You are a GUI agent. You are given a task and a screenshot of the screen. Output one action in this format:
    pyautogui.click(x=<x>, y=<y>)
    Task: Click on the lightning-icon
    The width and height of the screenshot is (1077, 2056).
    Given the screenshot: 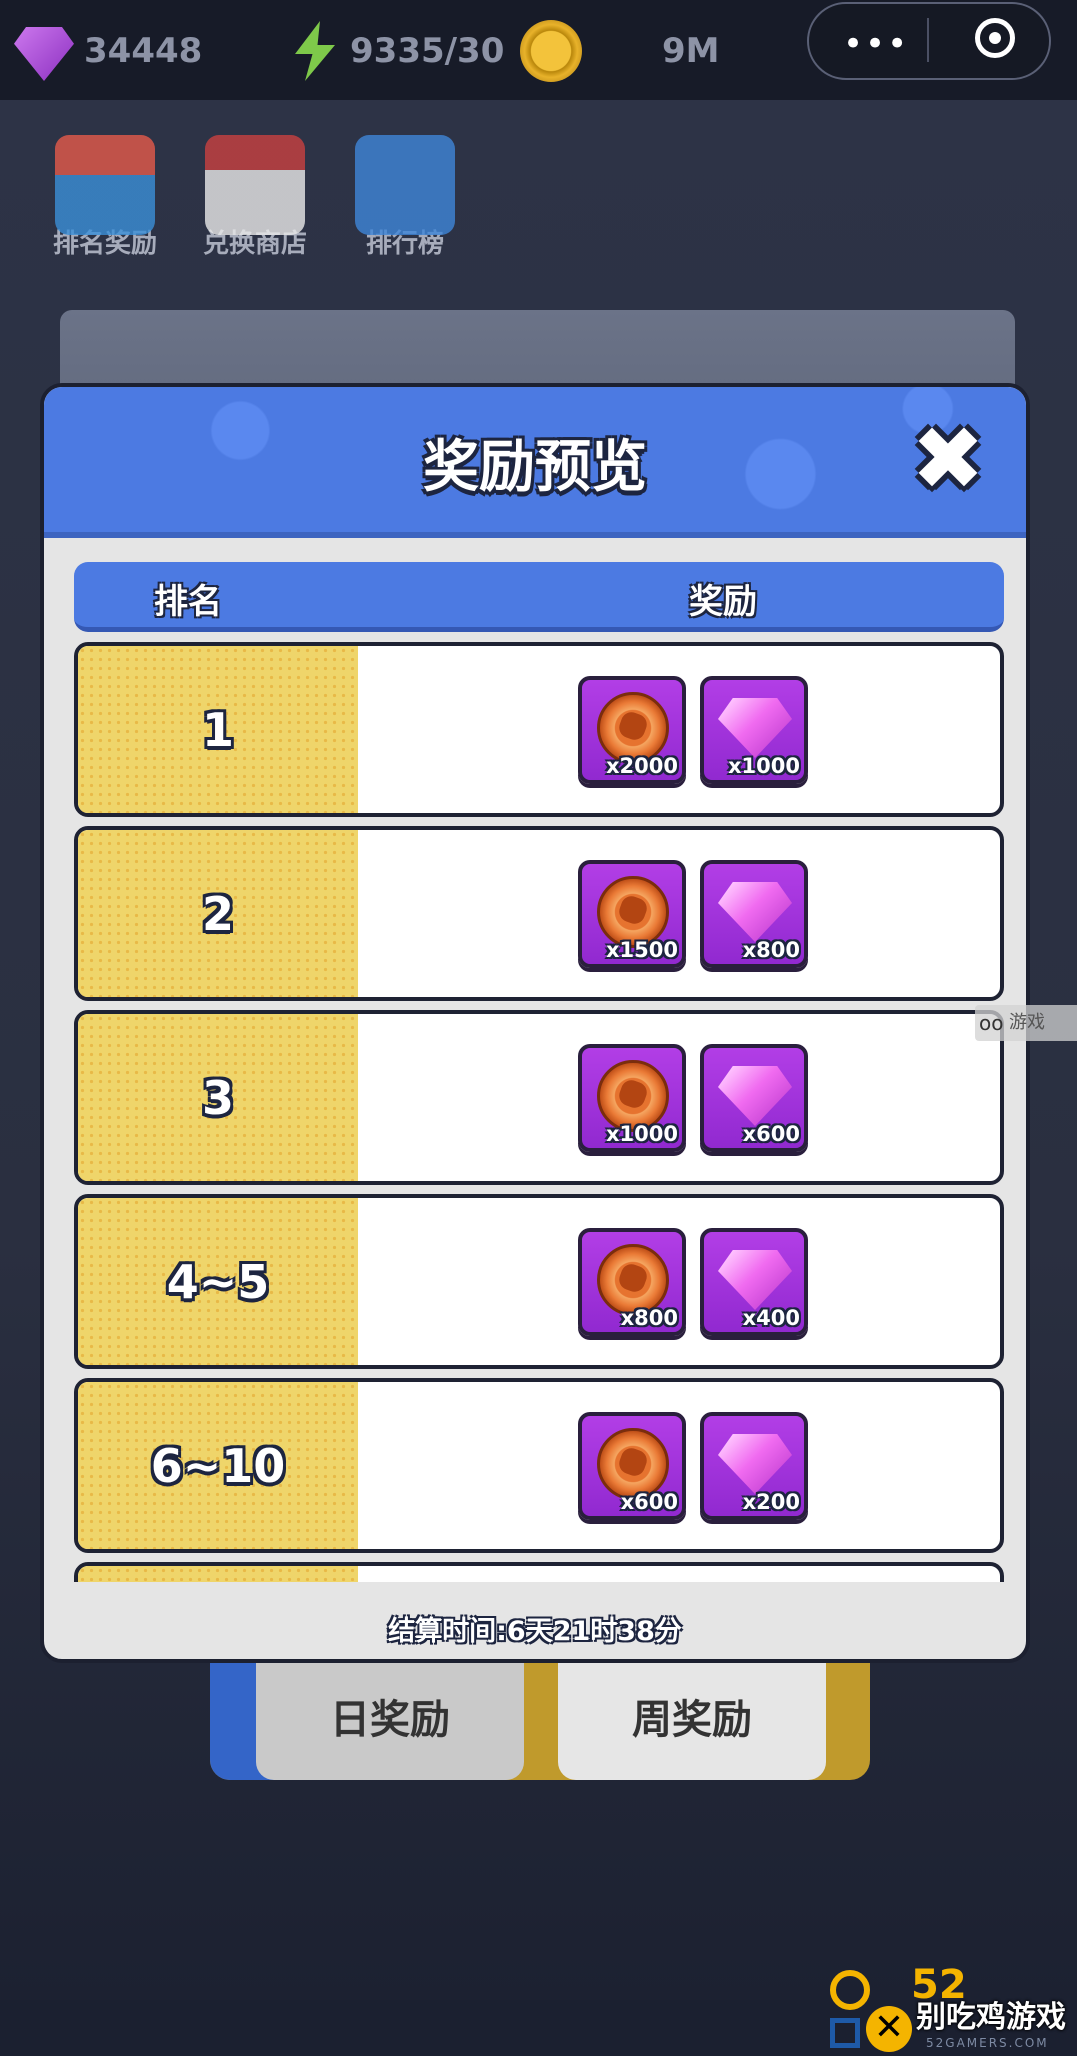 What is the action you would take?
    pyautogui.click(x=315, y=51)
    